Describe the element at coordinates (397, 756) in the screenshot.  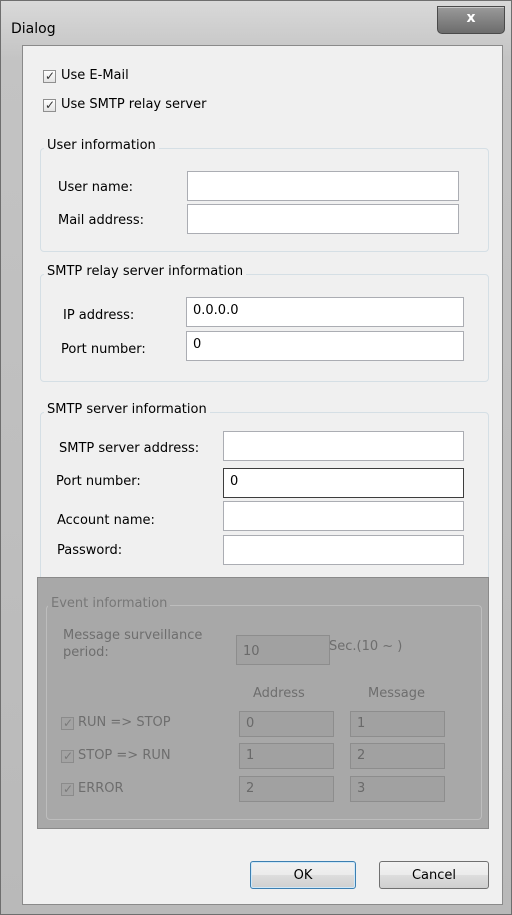
I see `stop-run-message-field: 2` at that location.